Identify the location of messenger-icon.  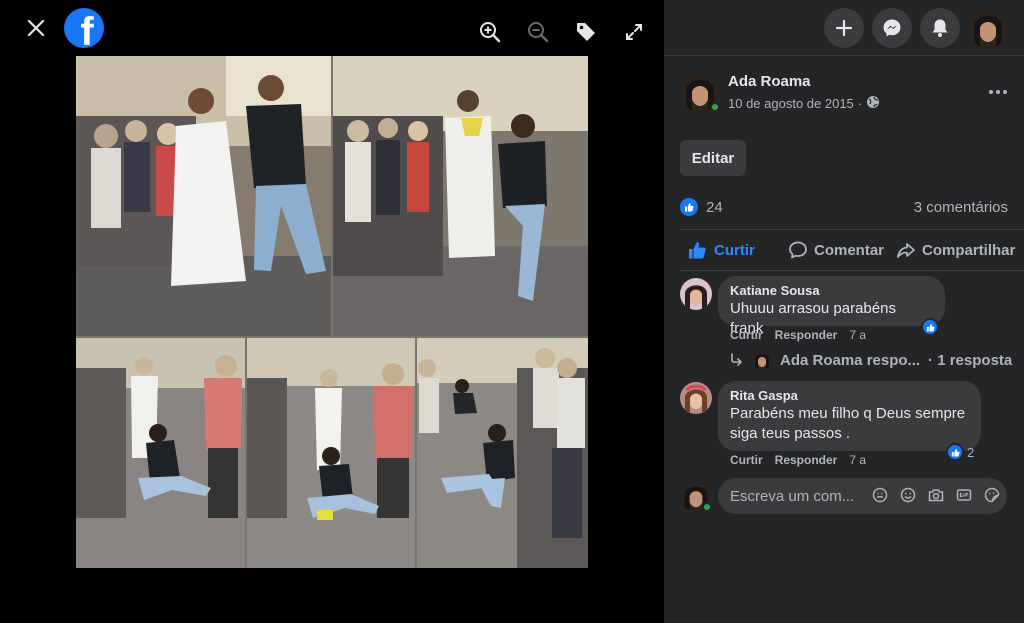
(892, 28).